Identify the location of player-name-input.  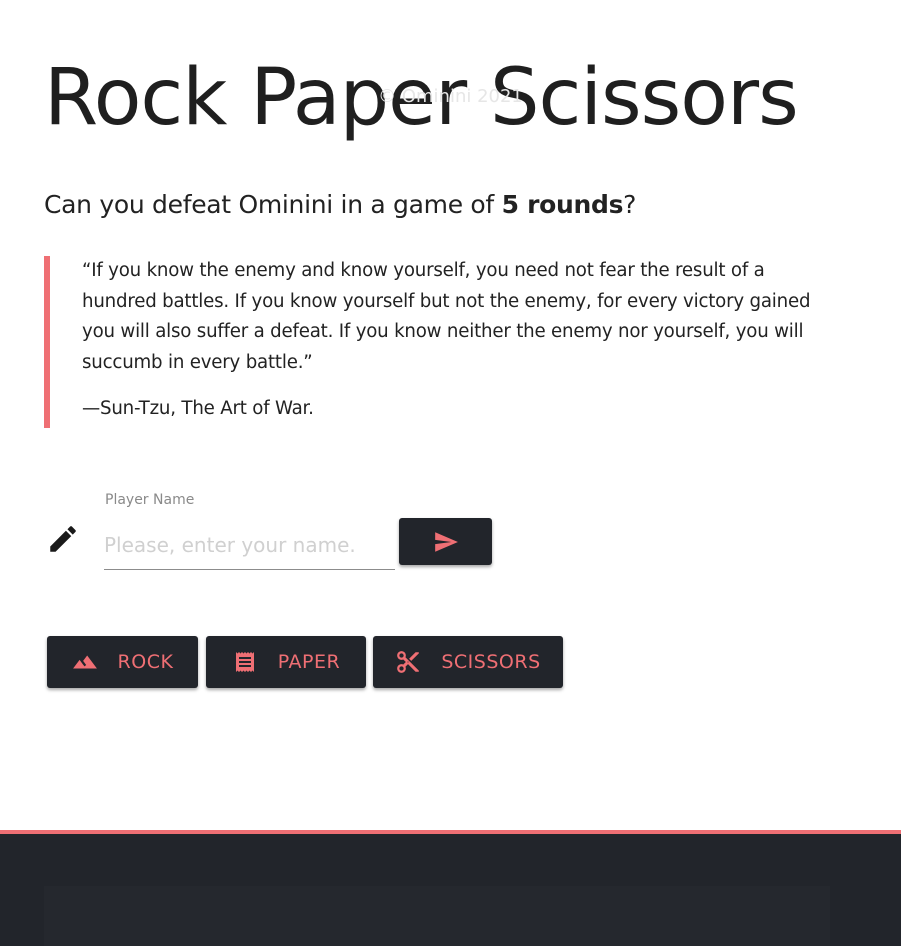
(249, 546).